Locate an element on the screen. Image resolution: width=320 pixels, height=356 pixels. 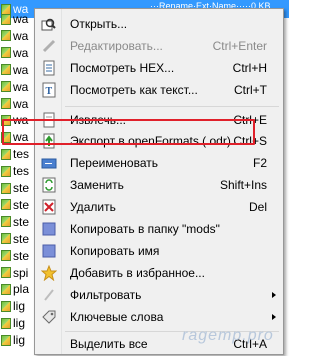
menu-item-shortcut: Del is located at coordinates (257, 207).